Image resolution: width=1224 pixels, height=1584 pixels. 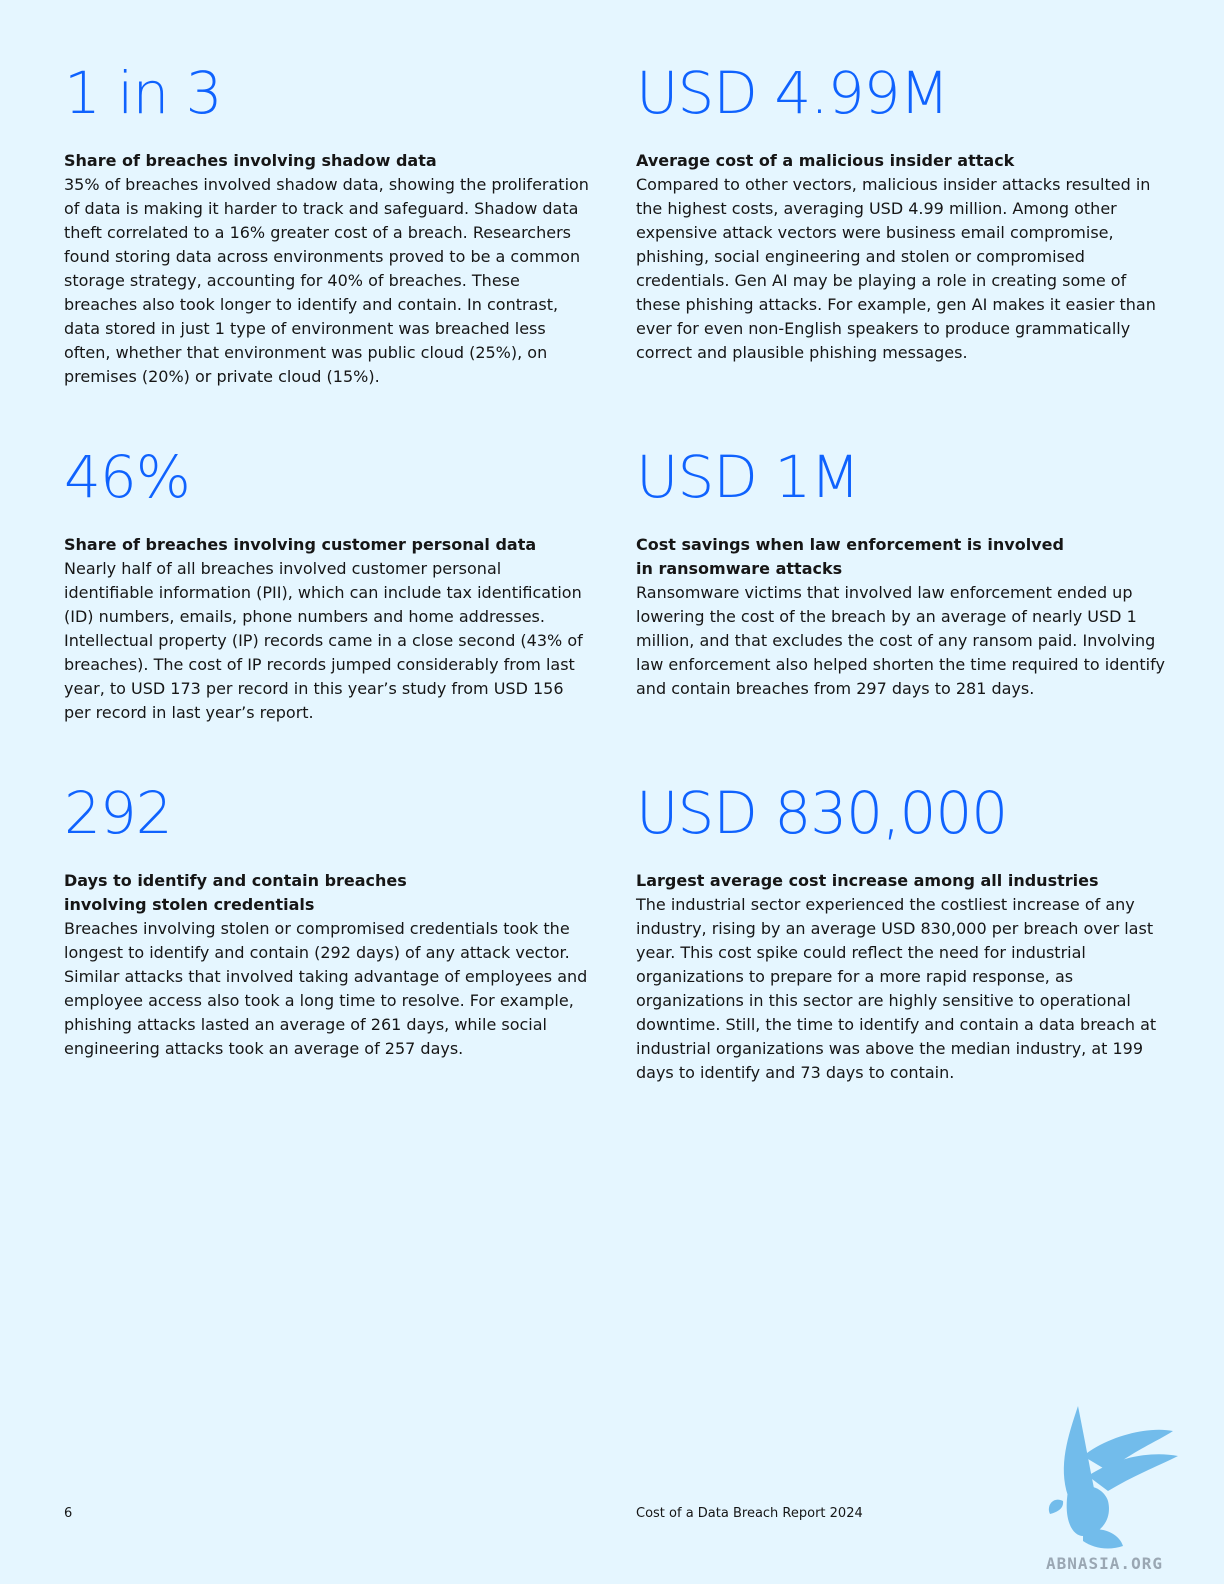 What do you see at coordinates (250, 160) in the screenshot?
I see `stat-heading: Share of breaches involving shadow data` at bounding box center [250, 160].